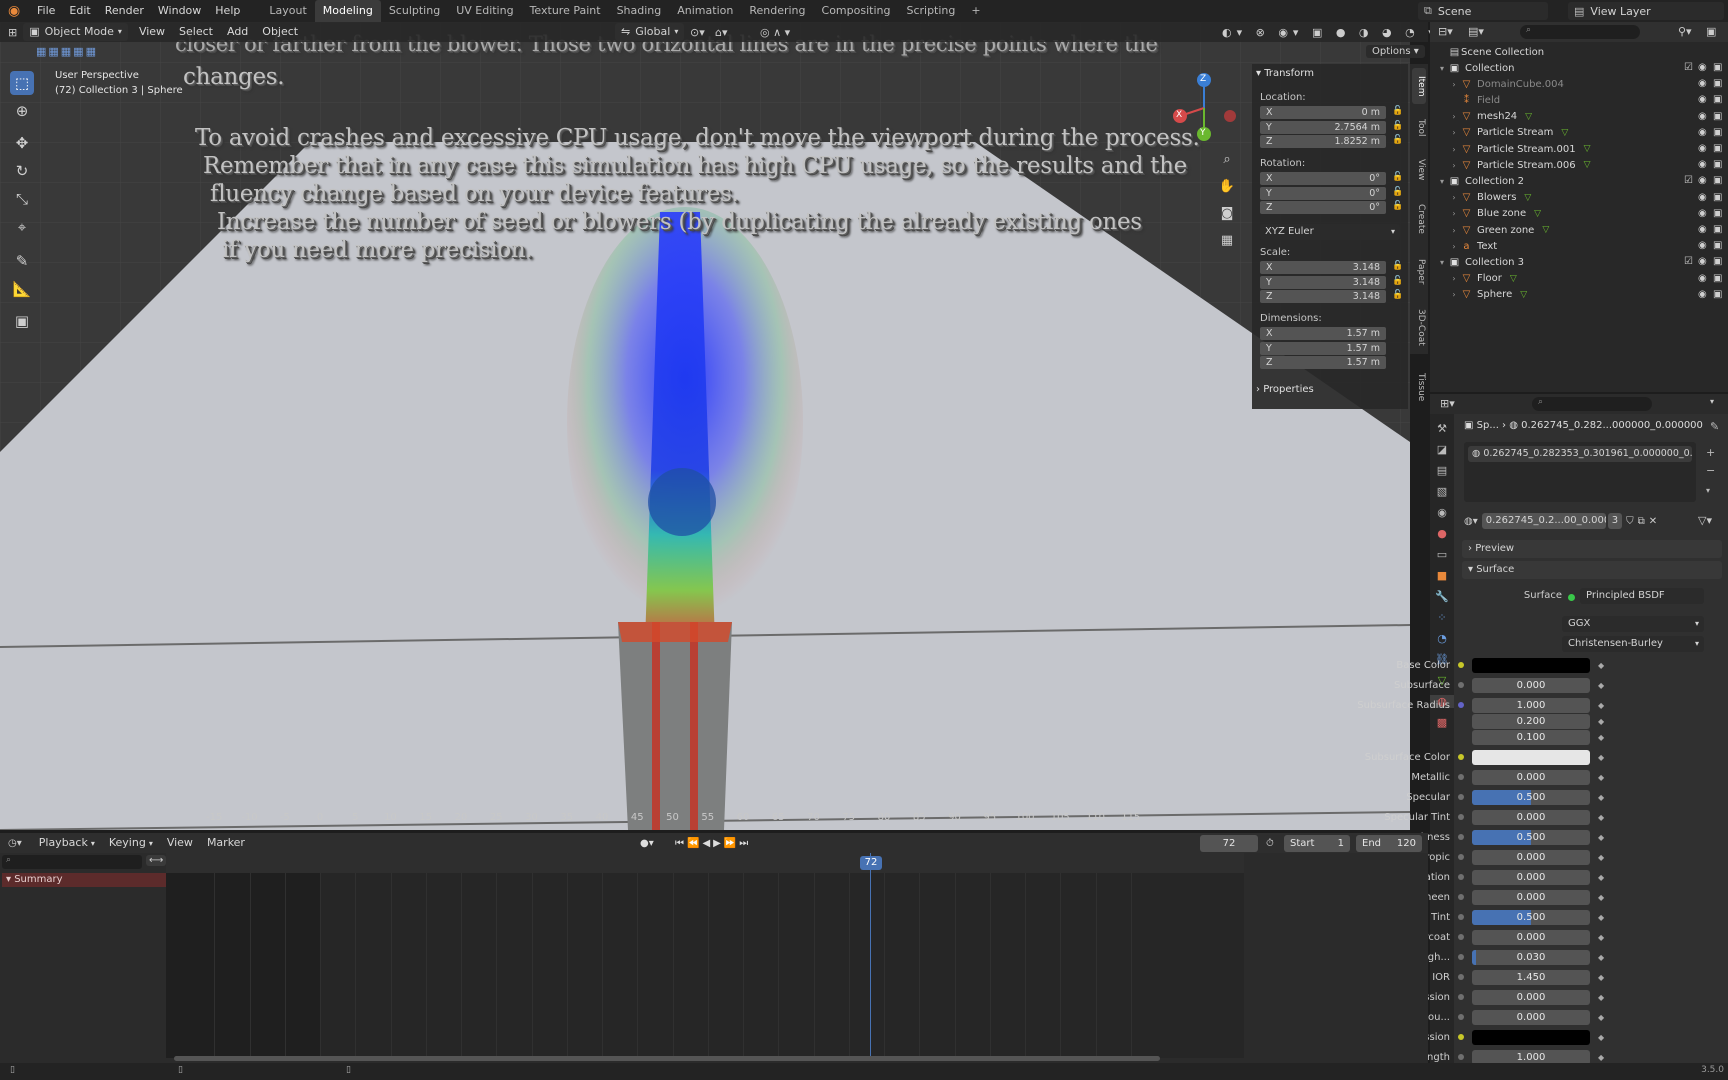 The image size is (1728, 1080). Describe the element at coordinates (79, 11) in the screenshot. I see `menu-edit: Edit` at that location.